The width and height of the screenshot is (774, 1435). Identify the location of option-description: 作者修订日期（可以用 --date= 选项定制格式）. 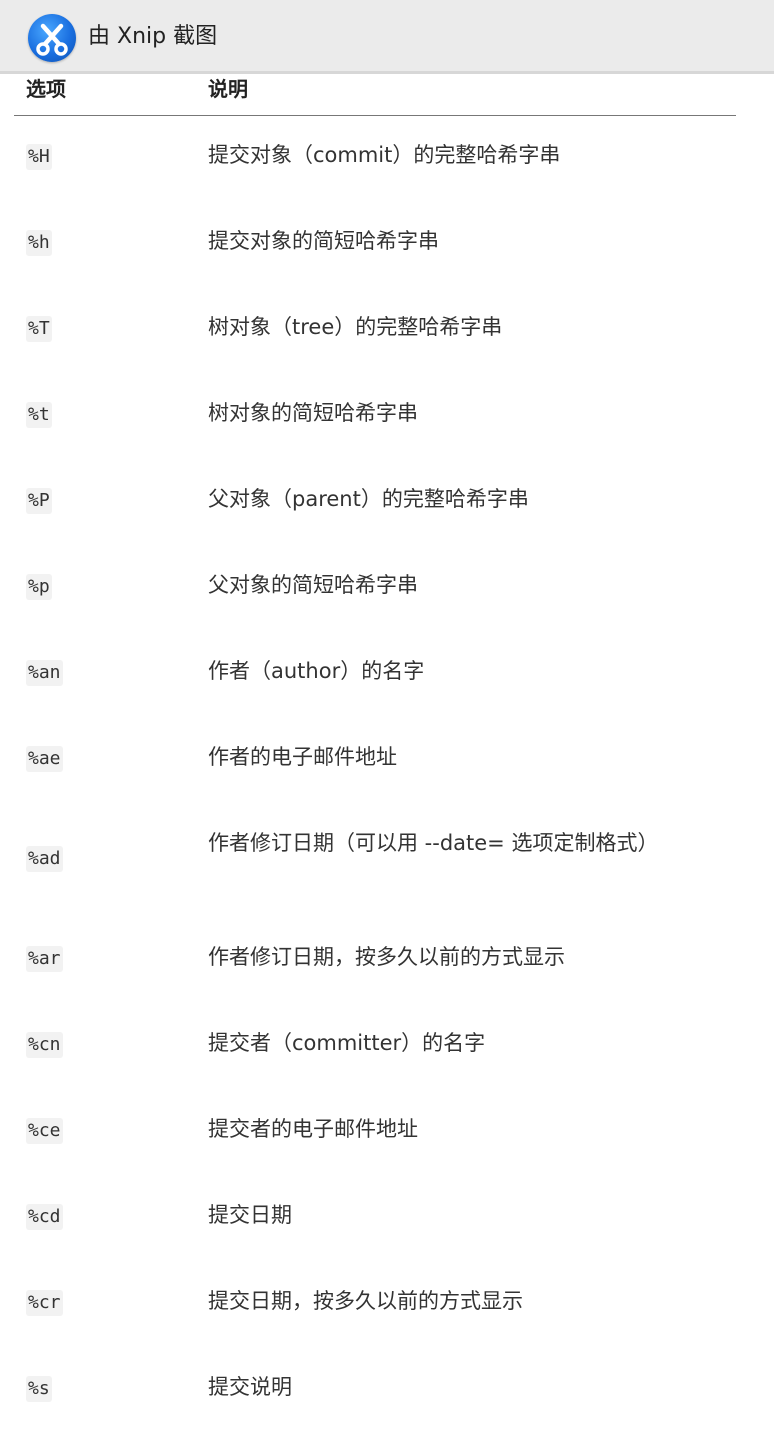
(433, 843).